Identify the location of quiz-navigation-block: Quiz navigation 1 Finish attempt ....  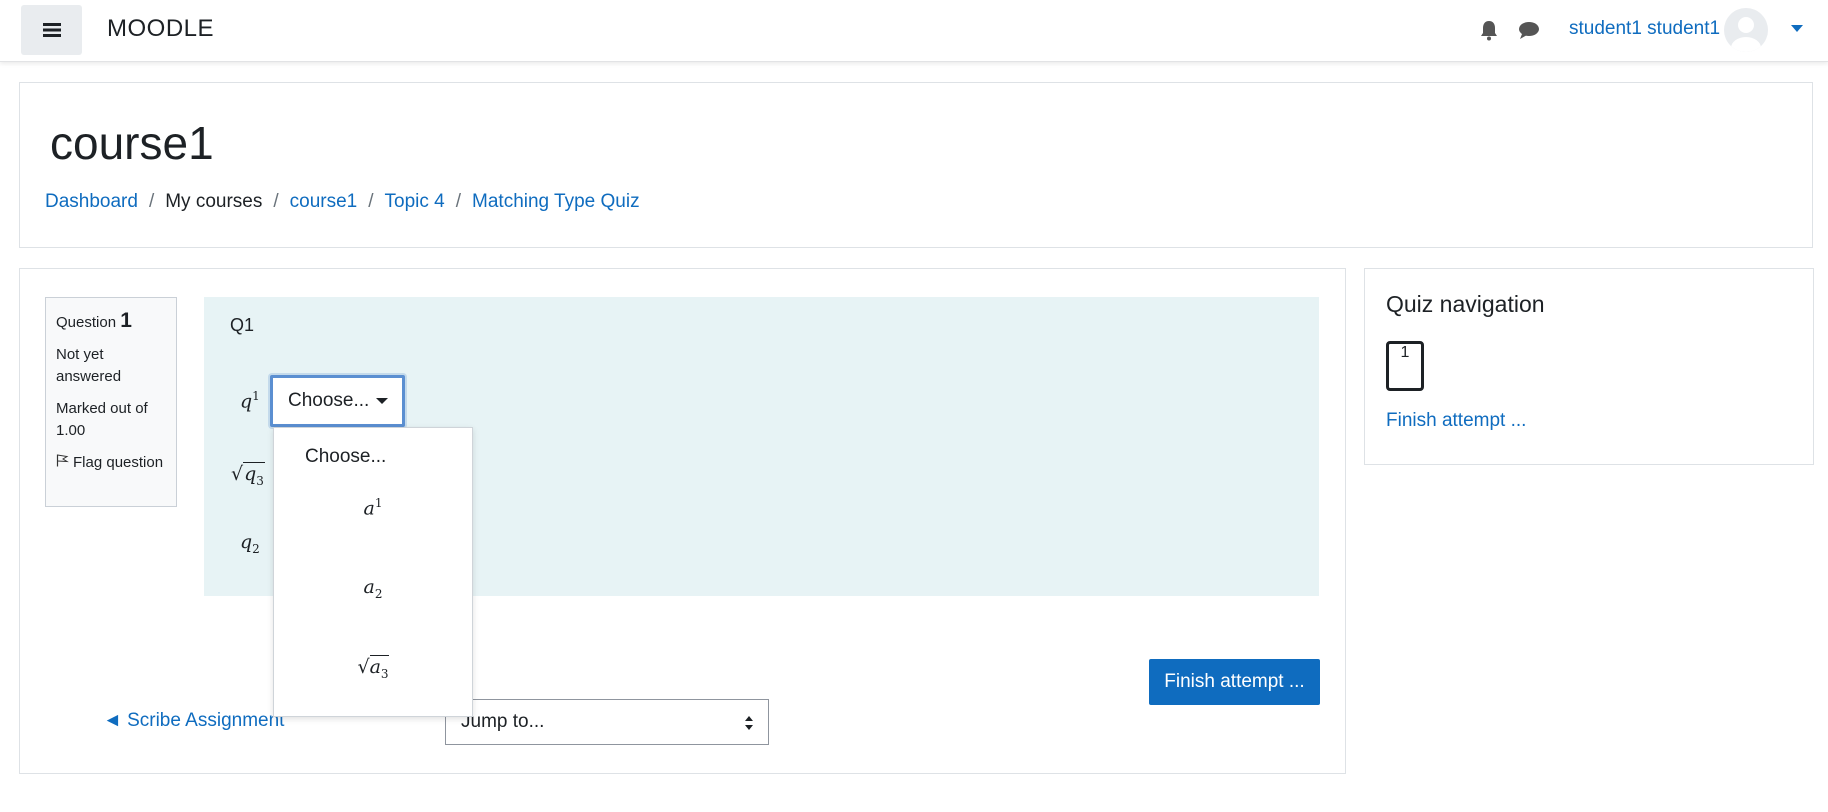
(1589, 366).